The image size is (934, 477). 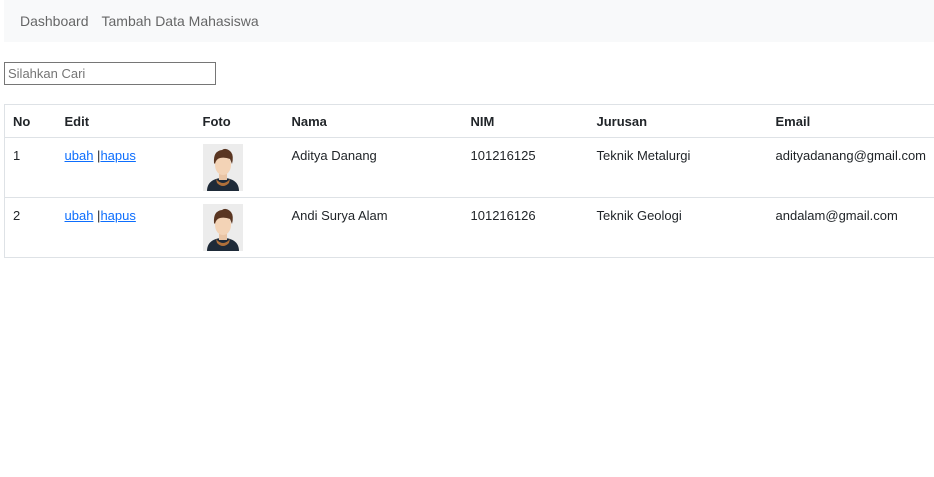 I want to click on cell-nama: Andi Surya Alam, so click(x=339, y=215).